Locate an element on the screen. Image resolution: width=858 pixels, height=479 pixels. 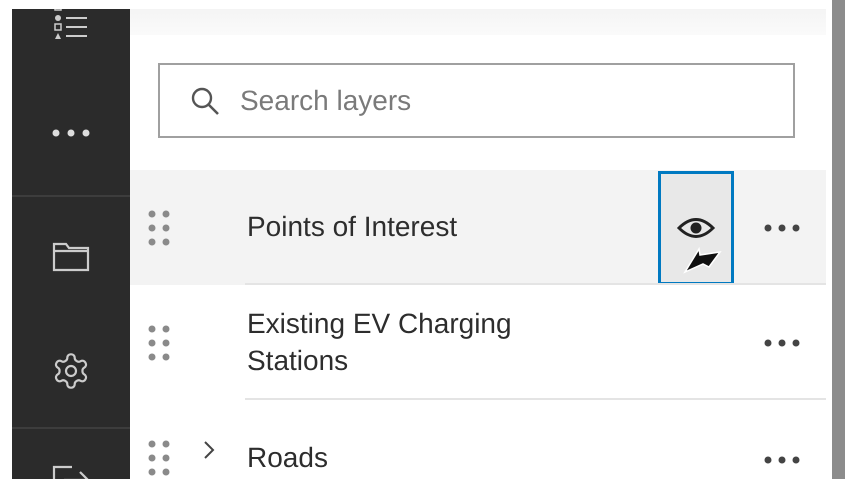
cursor-icon is located at coordinates (703, 260).